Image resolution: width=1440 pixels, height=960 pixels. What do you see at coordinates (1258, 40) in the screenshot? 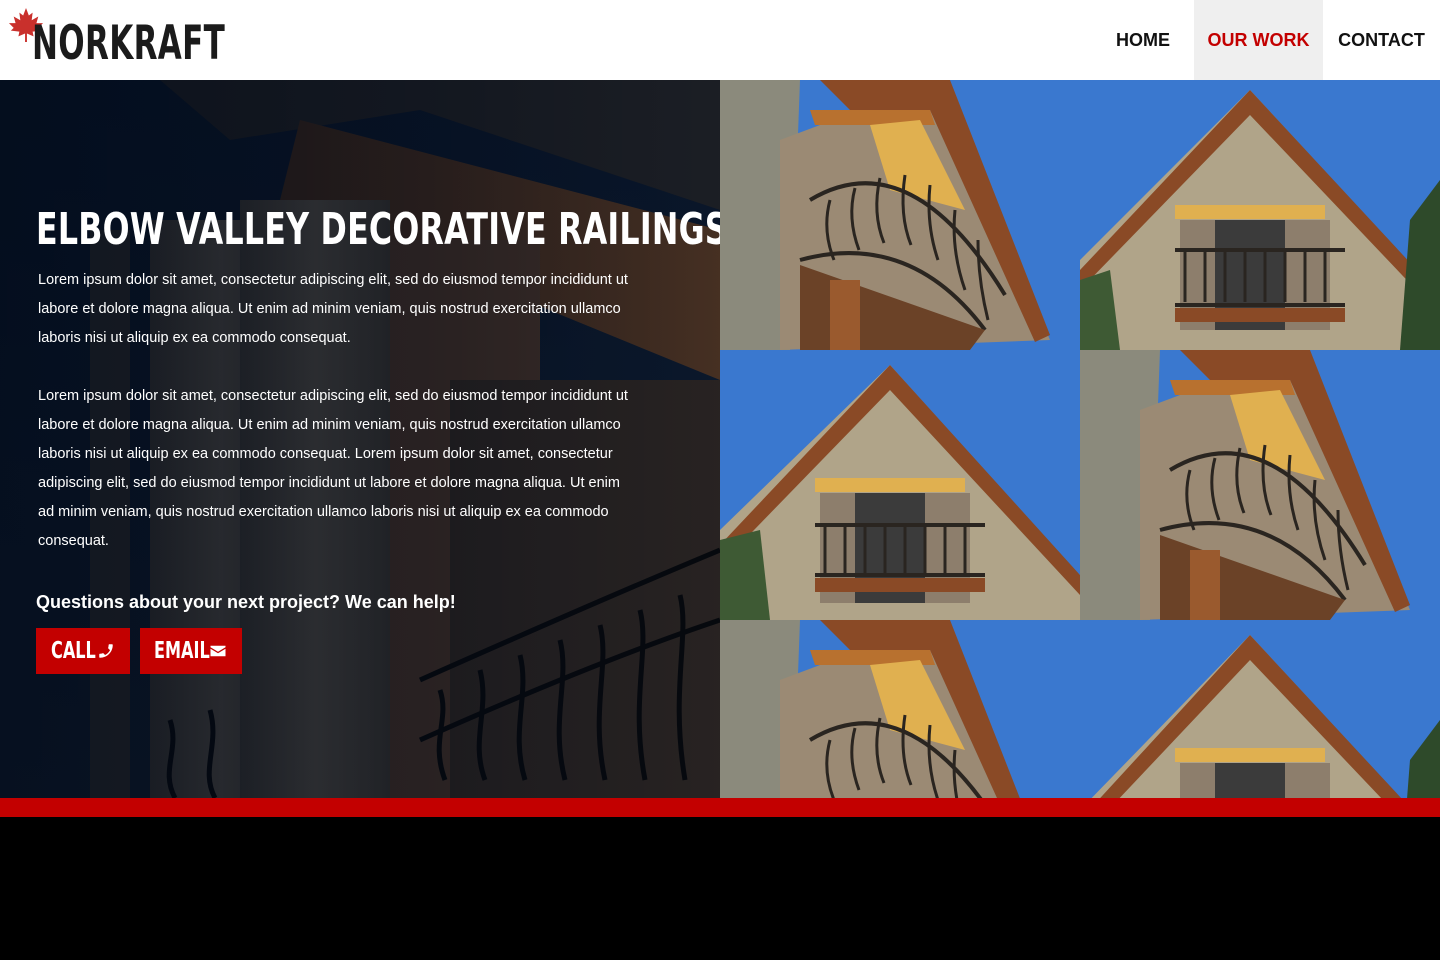
I see `nav-item-our-work: OUR WORK` at bounding box center [1258, 40].